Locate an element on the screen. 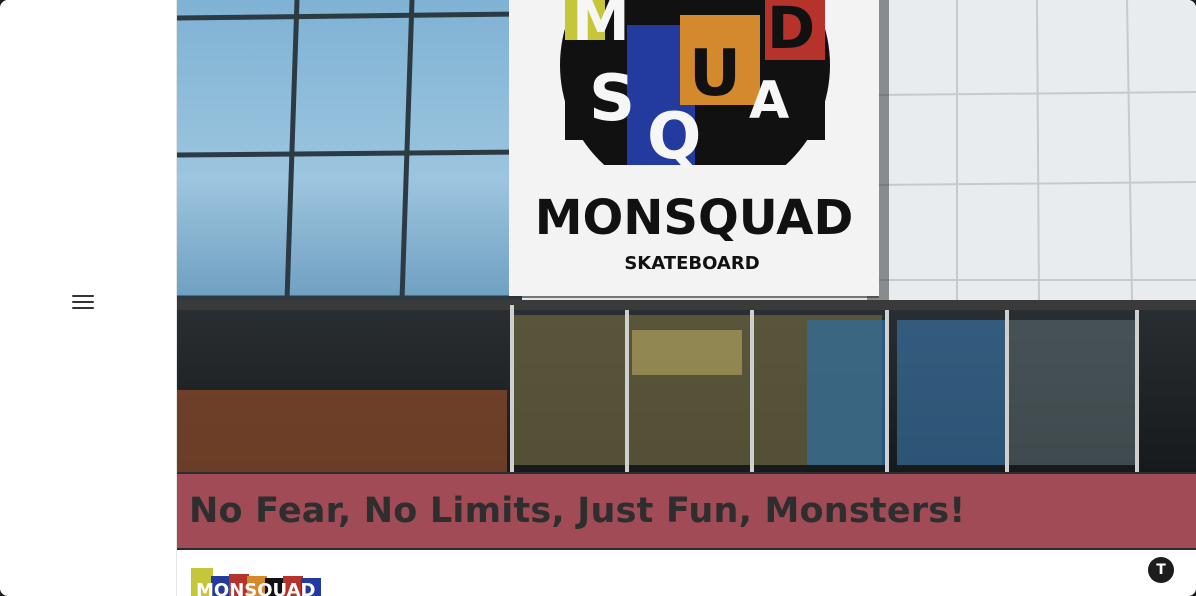 The width and height of the screenshot is (1196, 596). svg-text: A is located at coordinates (769, 101).